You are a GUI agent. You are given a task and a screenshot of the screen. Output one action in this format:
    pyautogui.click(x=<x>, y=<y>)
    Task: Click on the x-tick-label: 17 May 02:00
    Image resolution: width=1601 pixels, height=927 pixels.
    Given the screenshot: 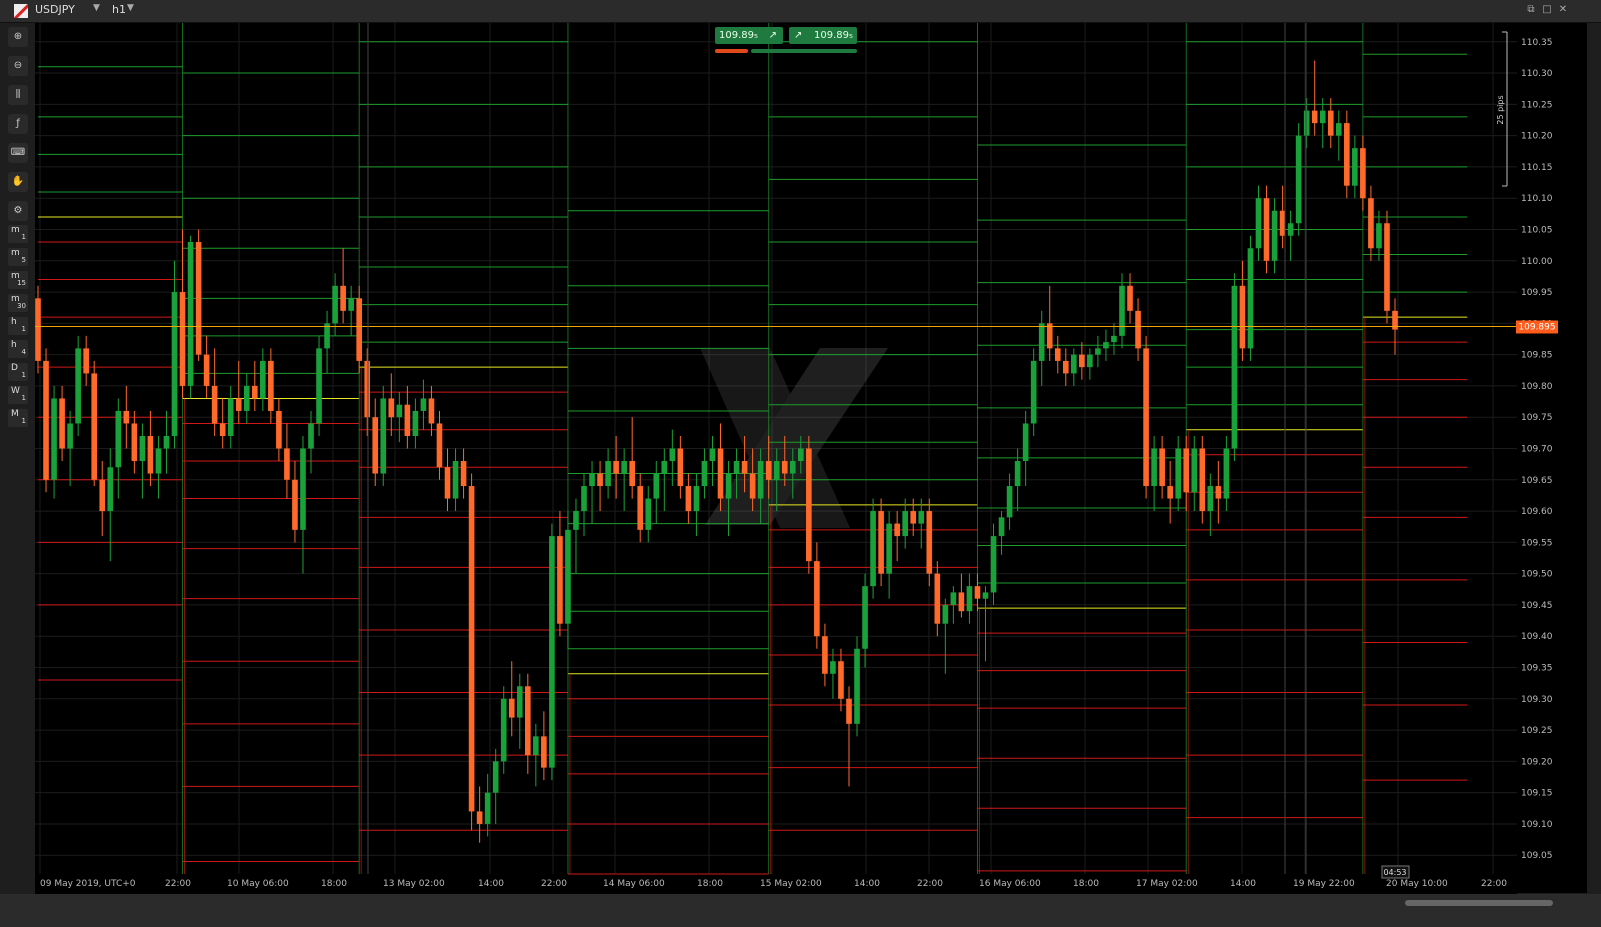 What is the action you would take?
    pyautogui.click(x=1167, y=884)
    